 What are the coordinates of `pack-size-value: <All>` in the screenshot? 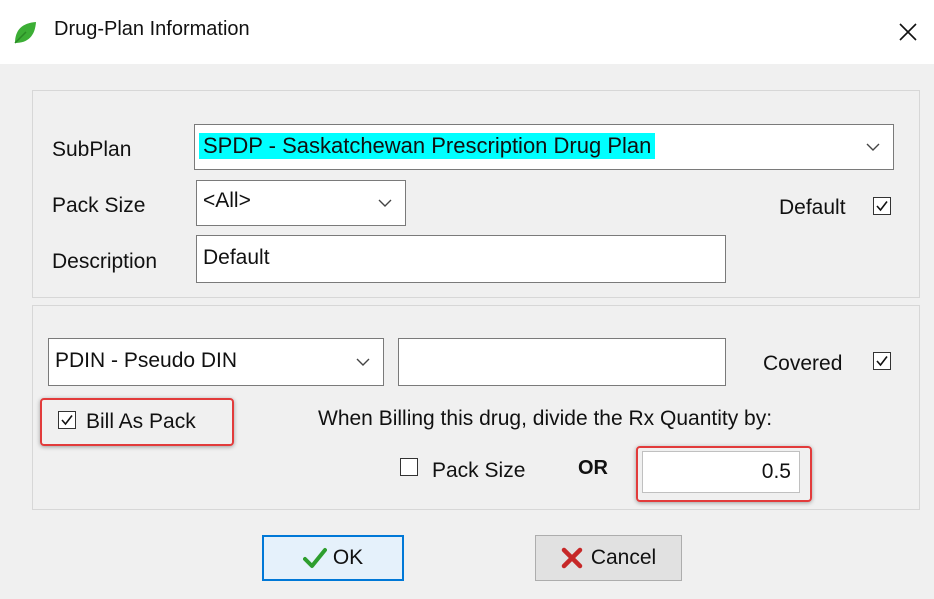 It's located at (227, 200).